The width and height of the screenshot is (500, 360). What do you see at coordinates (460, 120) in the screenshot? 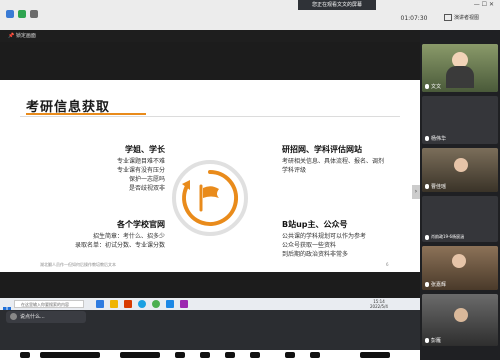
I see `video-tile: 杨伟华` at bounding box center [460, 120].